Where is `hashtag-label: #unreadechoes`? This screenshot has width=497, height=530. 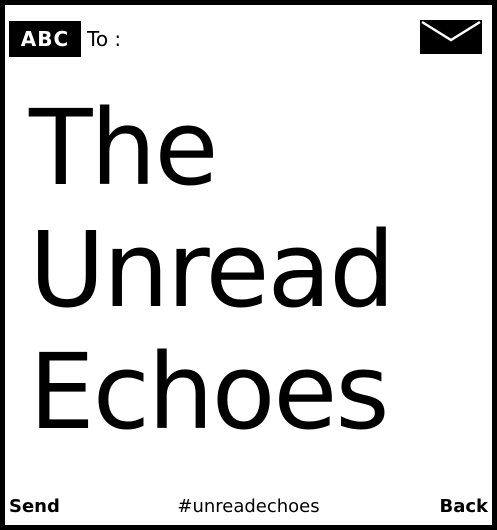
hashtag-label: #unreadechoes is located at coordinates (248, 506).